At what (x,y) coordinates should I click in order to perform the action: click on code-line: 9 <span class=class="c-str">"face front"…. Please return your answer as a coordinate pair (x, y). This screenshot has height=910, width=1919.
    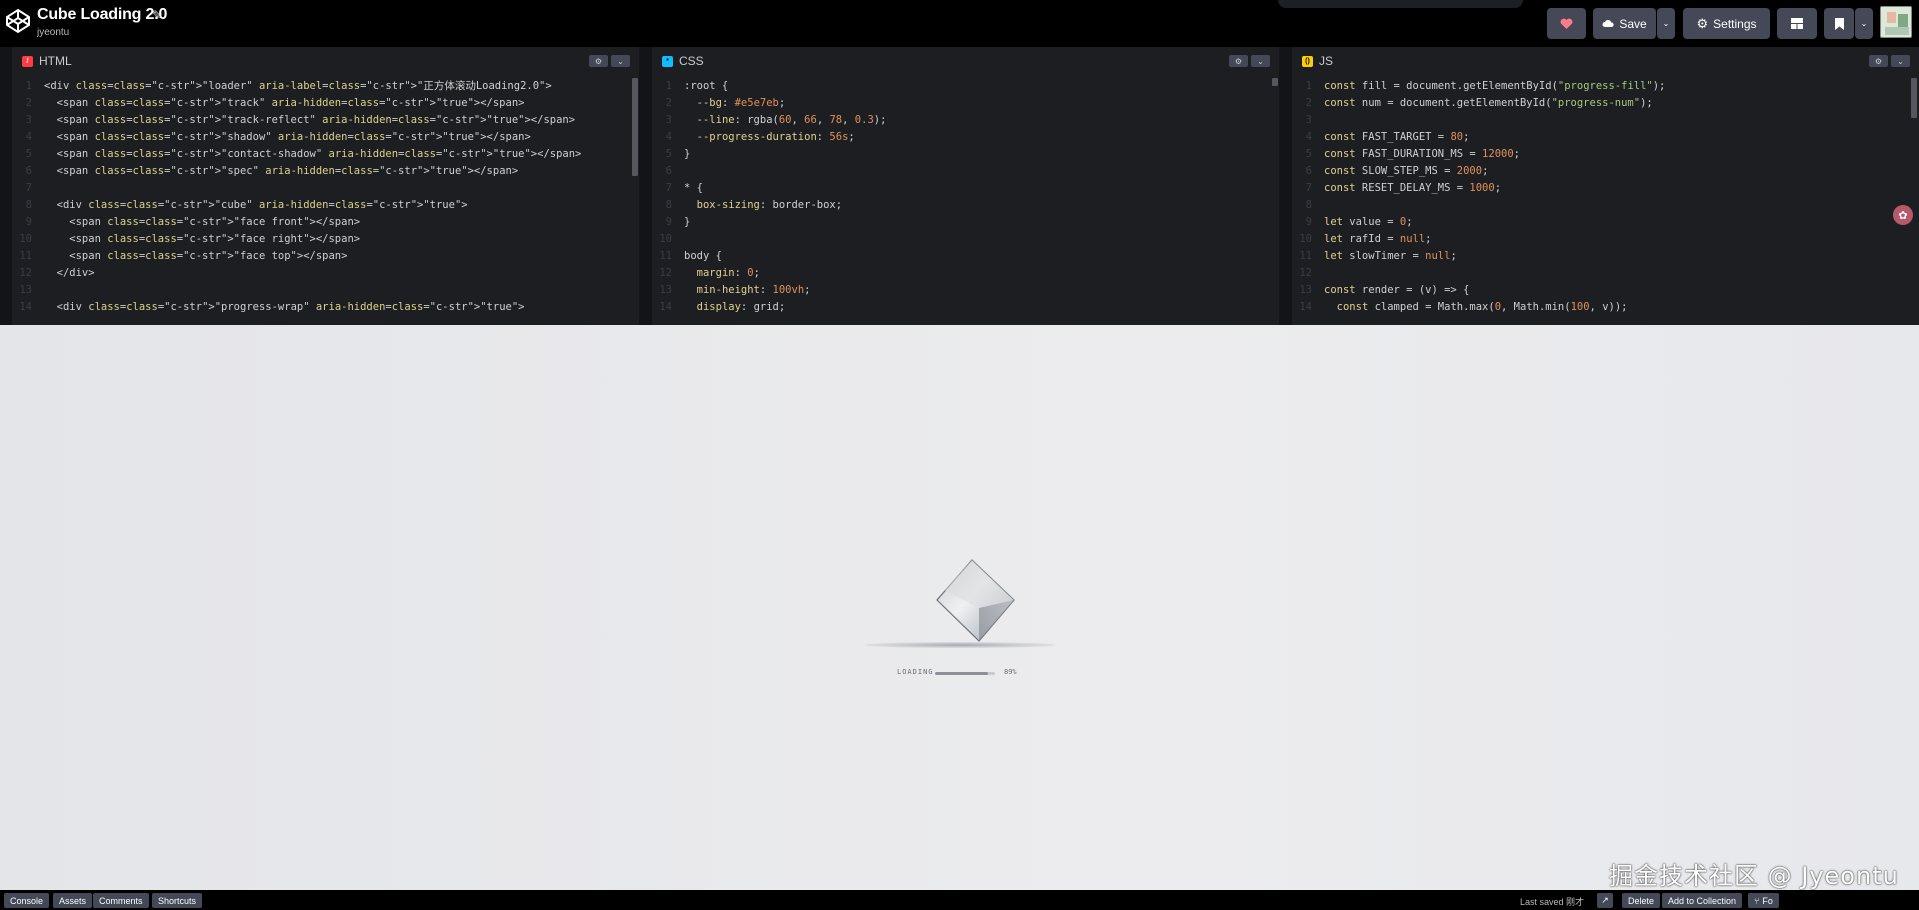
    Looking at the image, I should click on (325, 222).